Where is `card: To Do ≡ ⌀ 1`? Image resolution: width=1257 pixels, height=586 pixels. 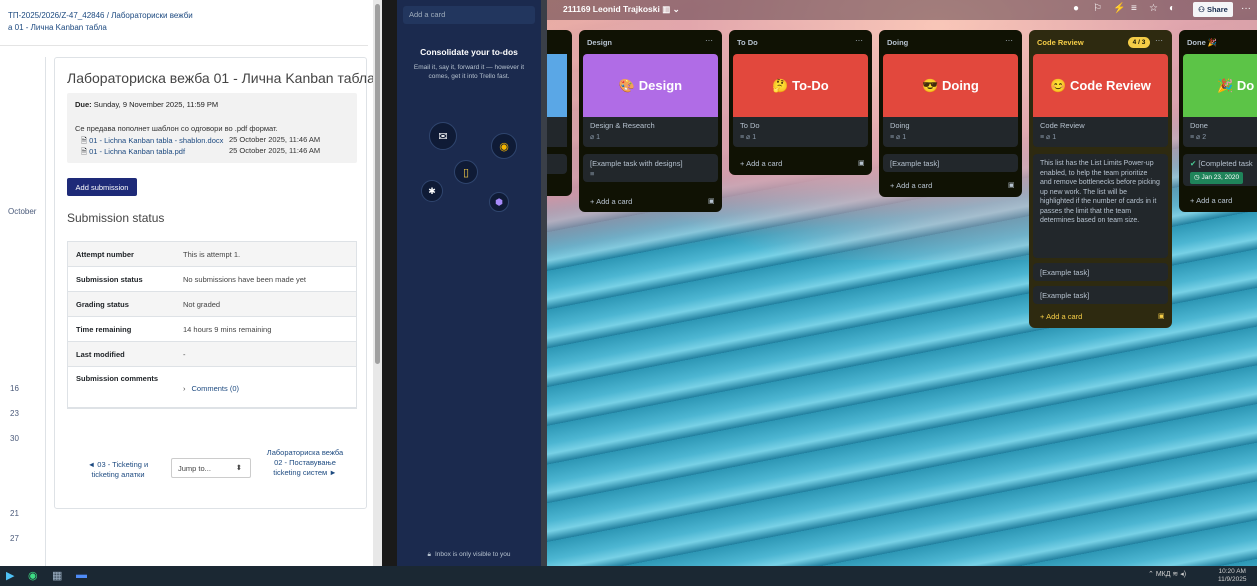 card: To Do ≡ ⌀ 1 is located at coordinates (800, 132).